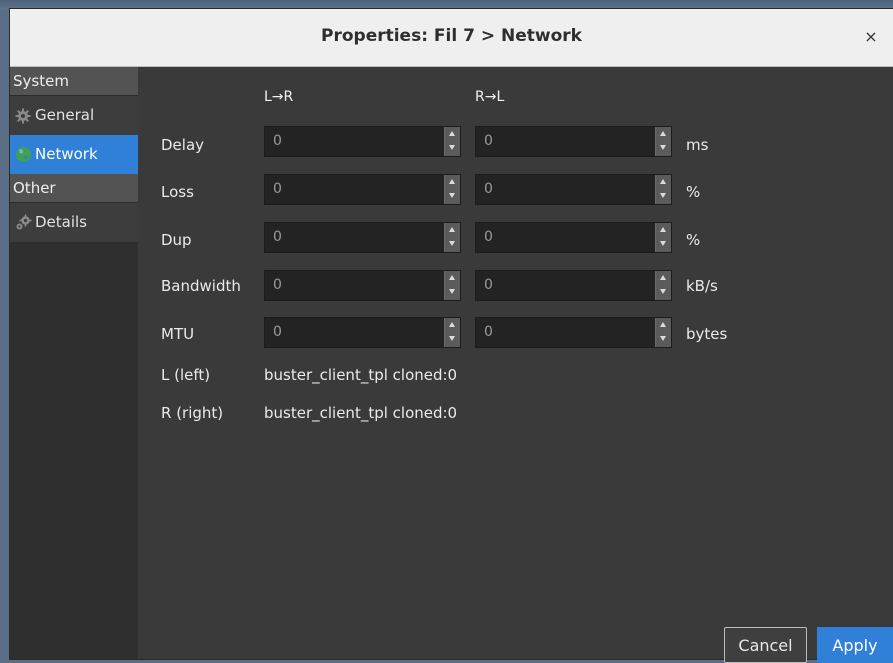  I want to click on loss-unit: %, so click(693, 192).